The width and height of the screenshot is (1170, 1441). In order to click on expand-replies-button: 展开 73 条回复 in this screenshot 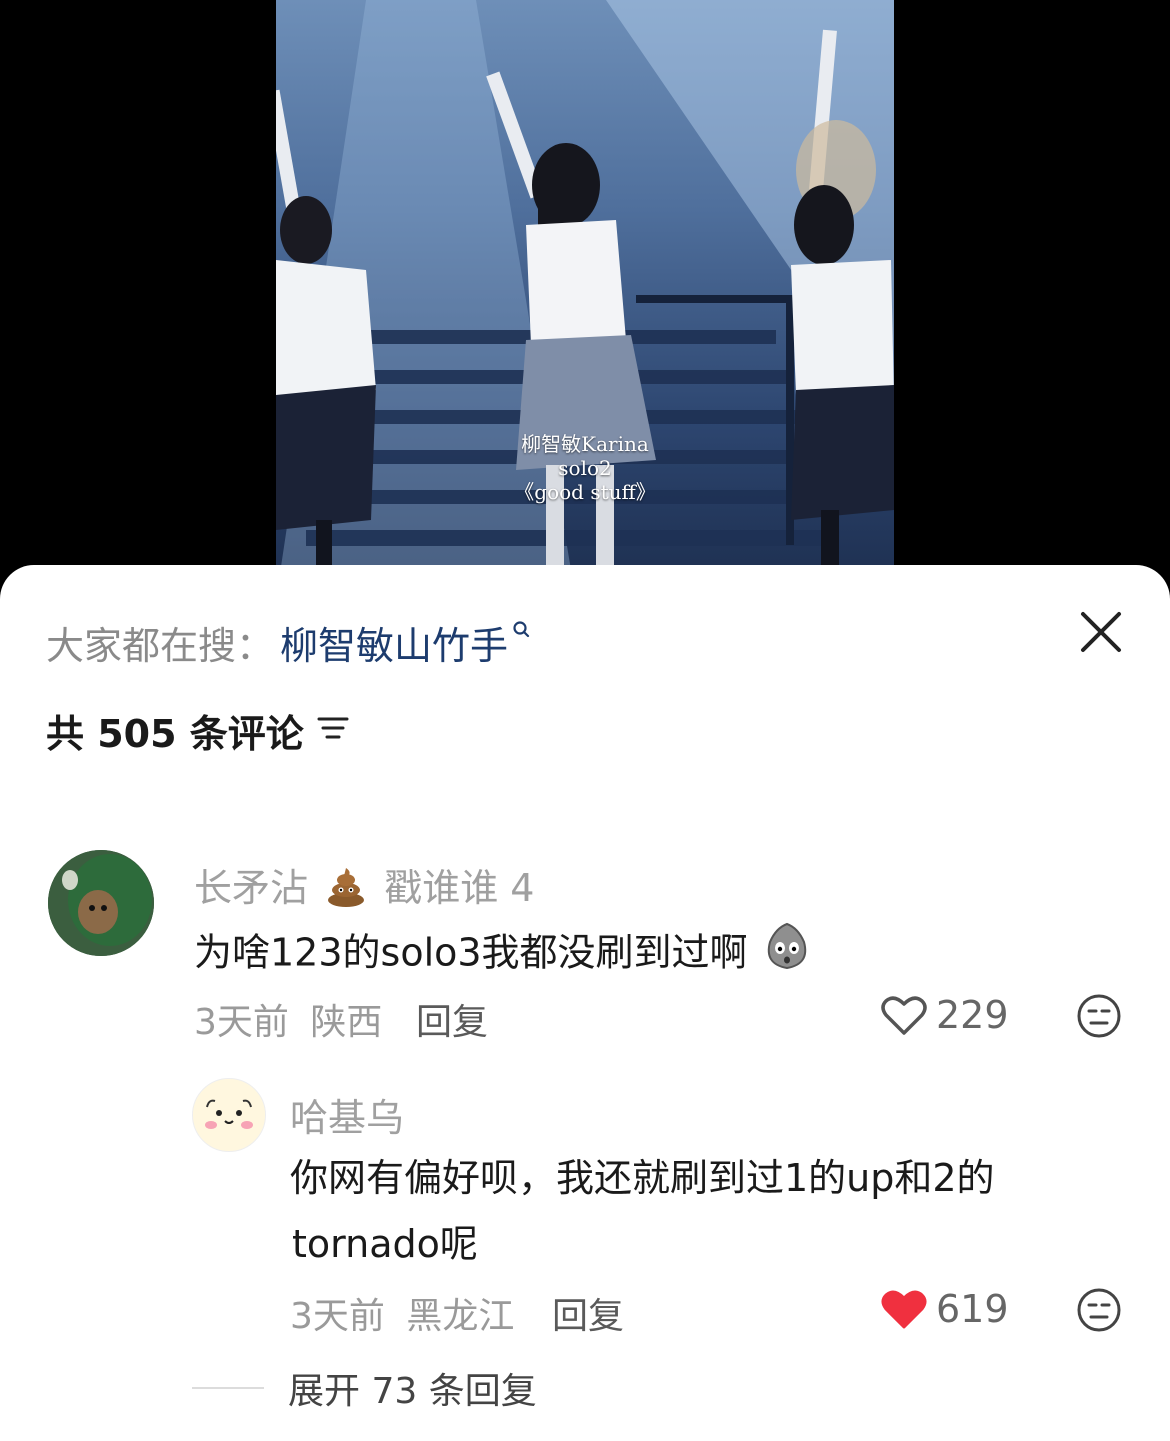, I will do `click(364, 1388)`.